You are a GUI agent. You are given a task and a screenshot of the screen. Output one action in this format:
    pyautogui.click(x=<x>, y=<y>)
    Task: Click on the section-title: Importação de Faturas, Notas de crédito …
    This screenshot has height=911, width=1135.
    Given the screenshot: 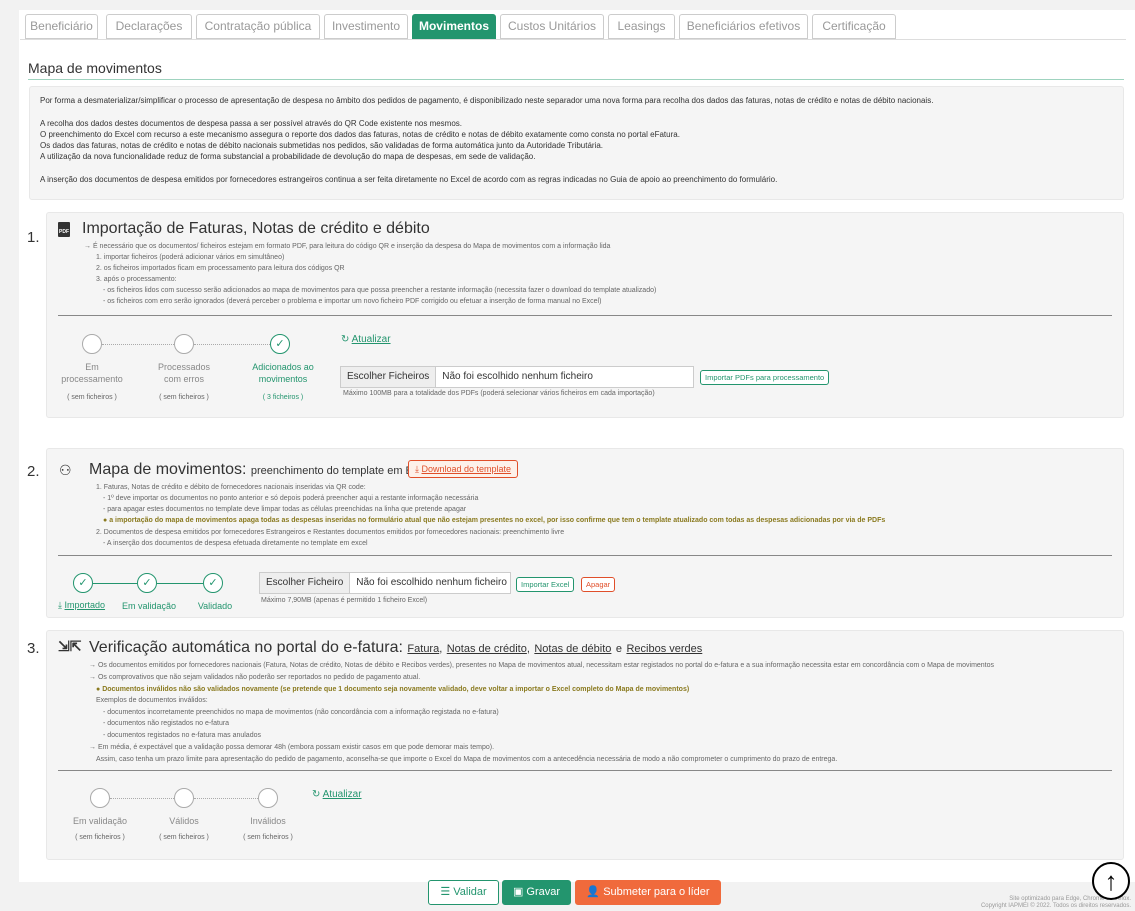 What is the action you would take?
    pyautogui.click(x=256, y=228)
    